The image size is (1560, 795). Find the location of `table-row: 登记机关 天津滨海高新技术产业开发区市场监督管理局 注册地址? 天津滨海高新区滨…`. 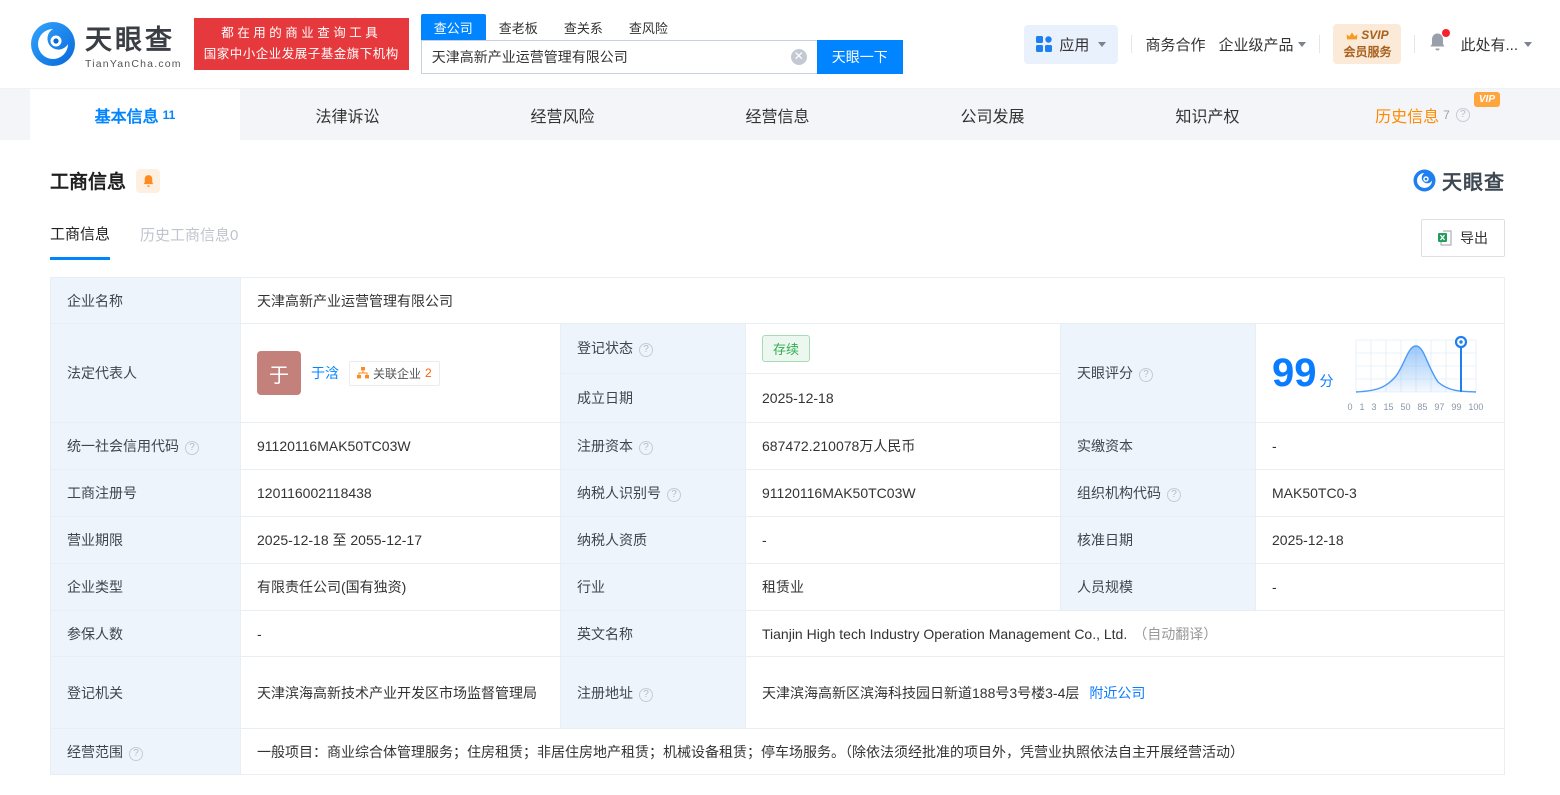

table-row: 登记机关 天津滨海高新技术产业开发区市场监督管理局 注册地址? 天津滨海高新区滨… is located at coordinates (777, 692).